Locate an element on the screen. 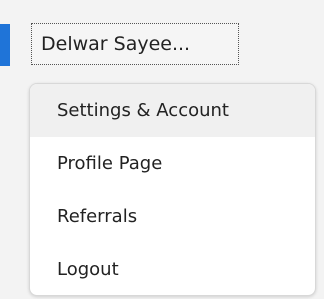  accent-bar is located at coordinates (5, 45).